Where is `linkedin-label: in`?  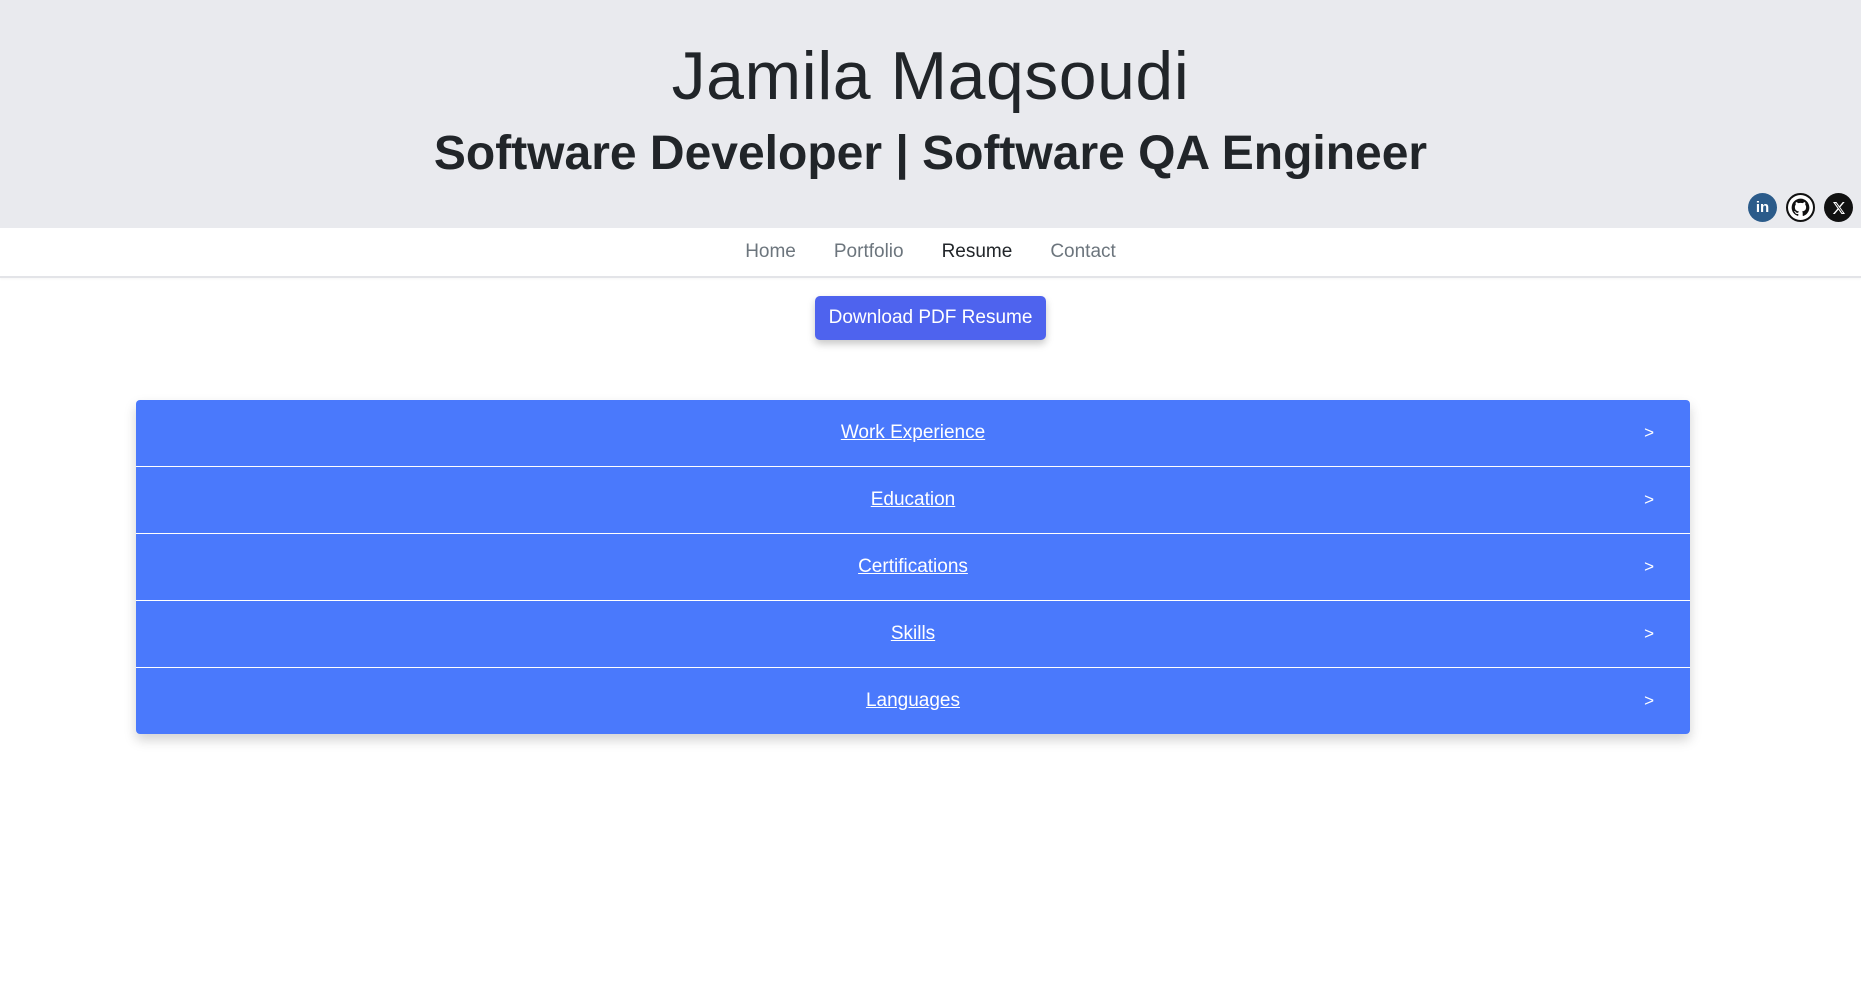
linkedin-label: in is located at coordinates (1762, 207).